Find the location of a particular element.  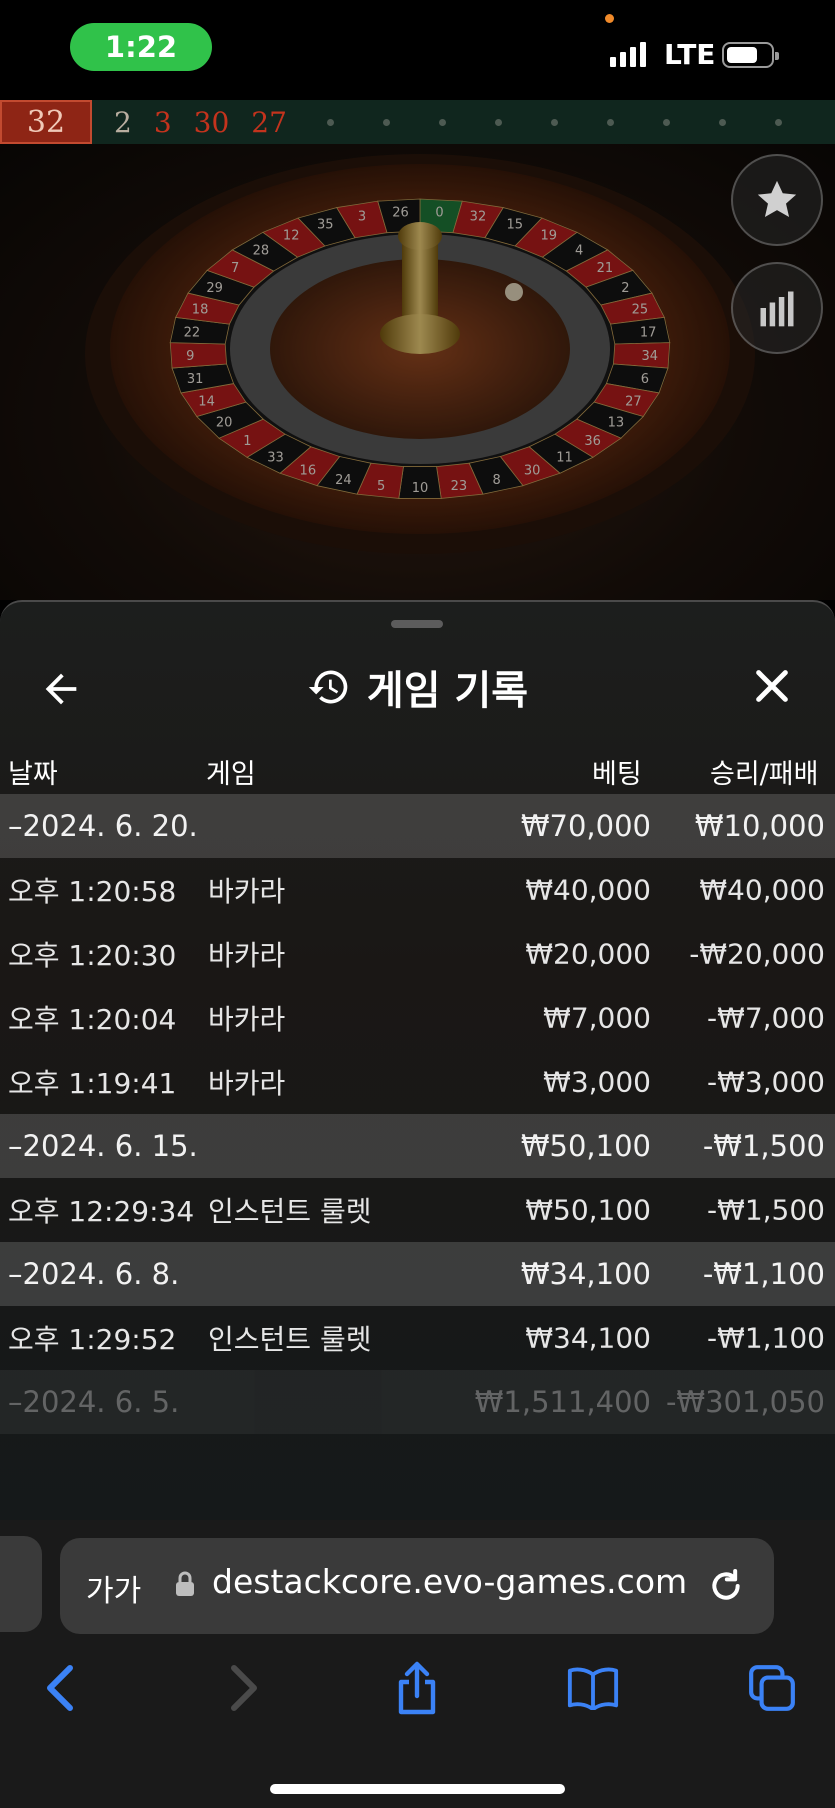

column-bet: 베팅 is located at coordinates (617, 774).